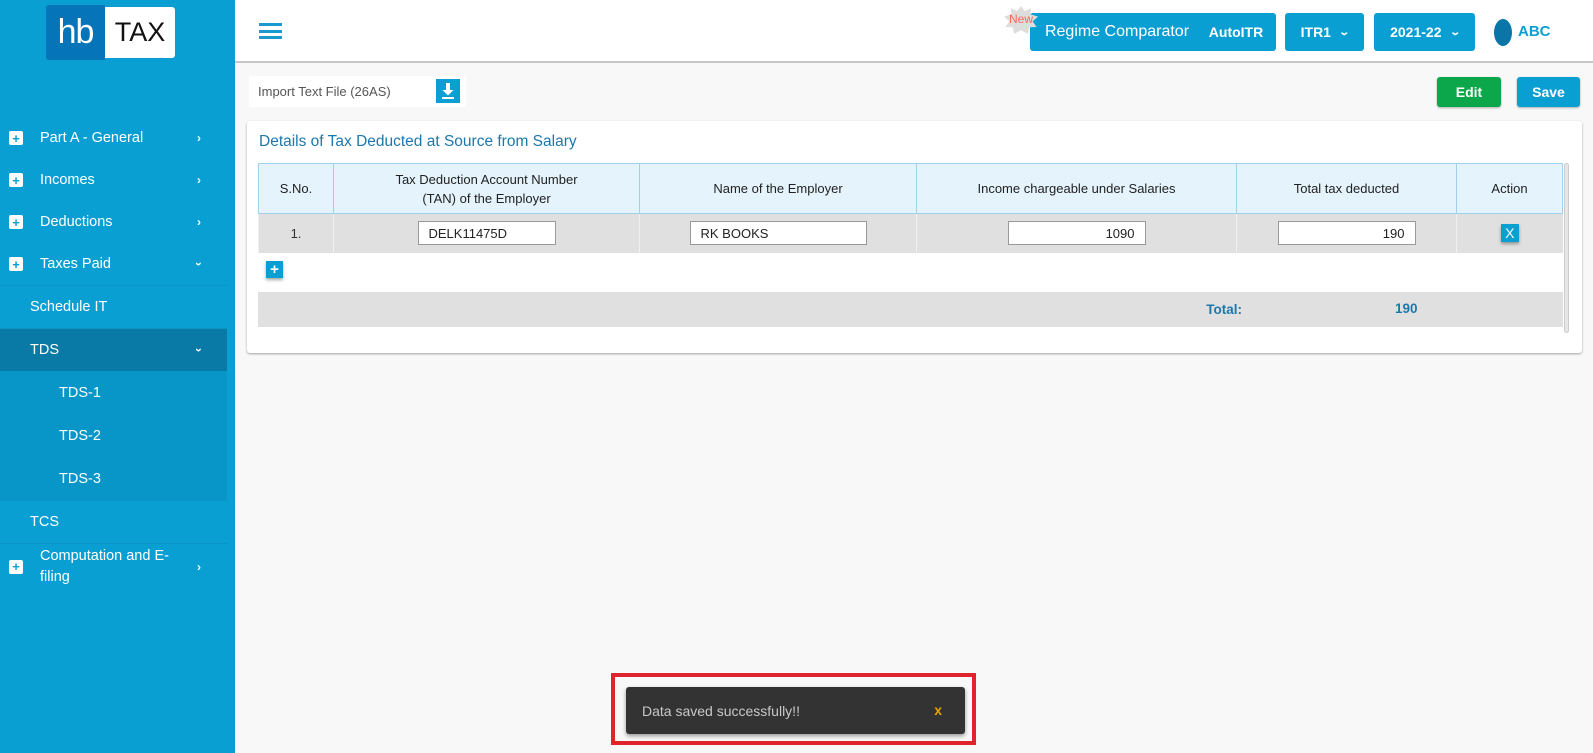 This screenshot has height=753, width=1593. What do you see at coordinates (910, 233) in the screenshot?
I see `table-row: 1. DELK11475D RK BOOKS 1090 190 X` at bounding box center [910, 233].